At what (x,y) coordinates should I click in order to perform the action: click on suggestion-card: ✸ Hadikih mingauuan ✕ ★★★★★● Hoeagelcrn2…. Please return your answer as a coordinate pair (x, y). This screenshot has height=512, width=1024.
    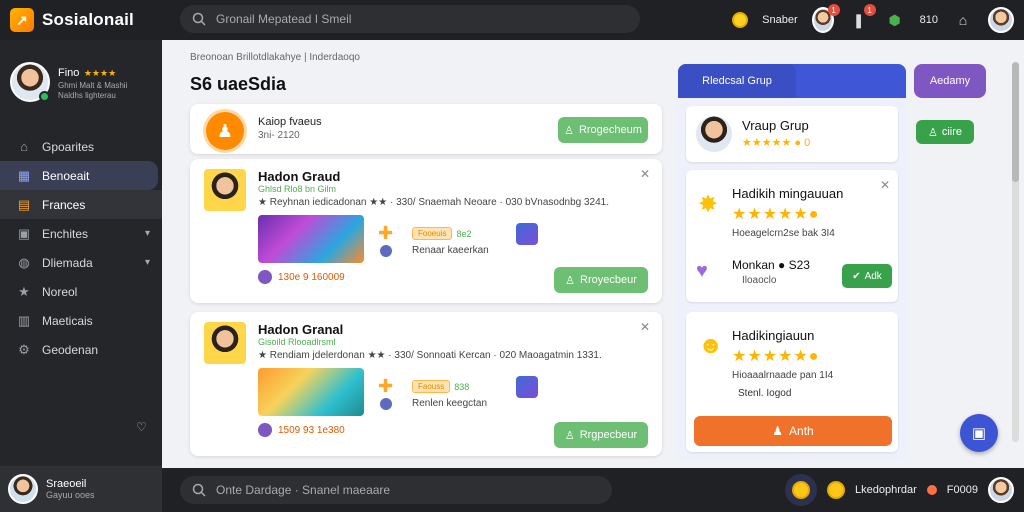
    Looking at the image, I should click on (792, 236).